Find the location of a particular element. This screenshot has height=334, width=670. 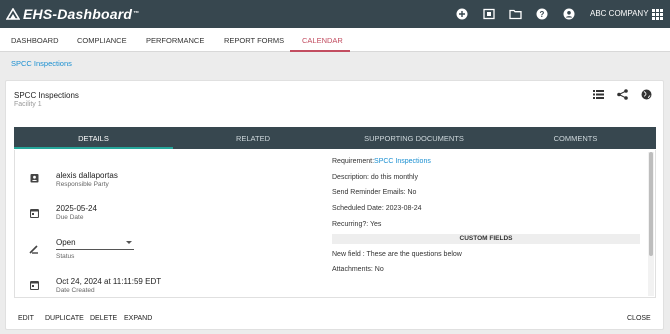

tab-supporting-documents: SUPPORTING DOCUMENTS is located at coordinates (414, 138).